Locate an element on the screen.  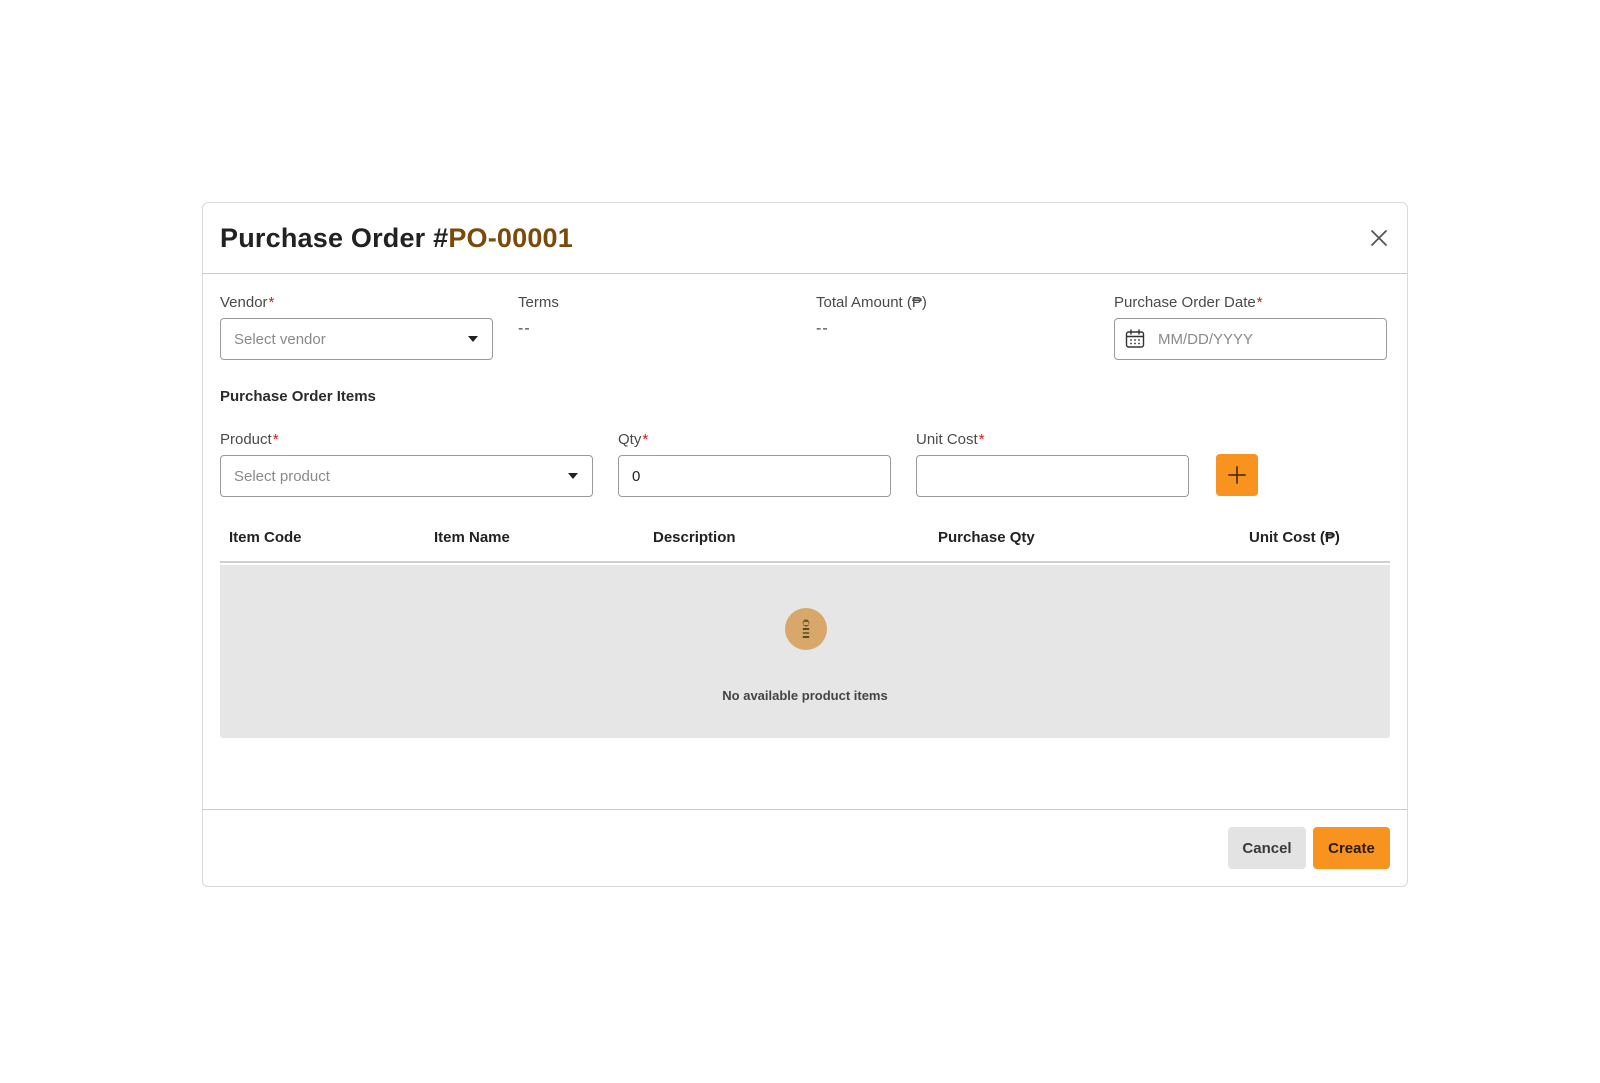
column-header: Item Name is located at coordinates (472, 537).